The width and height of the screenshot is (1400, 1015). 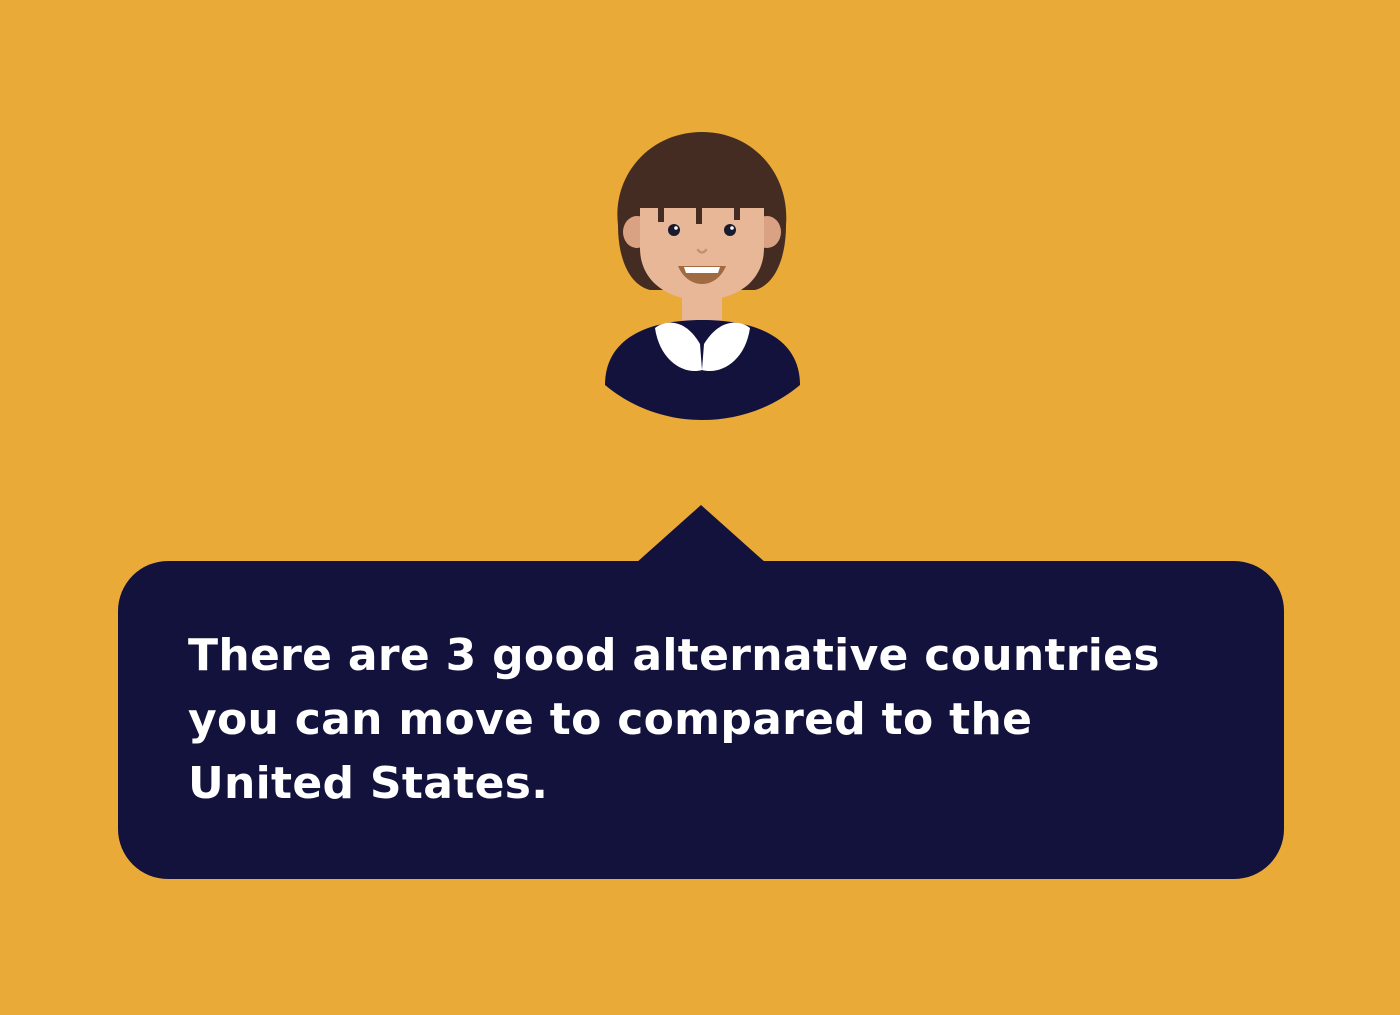 I want to click on teeth, so click(x=702, y=270).